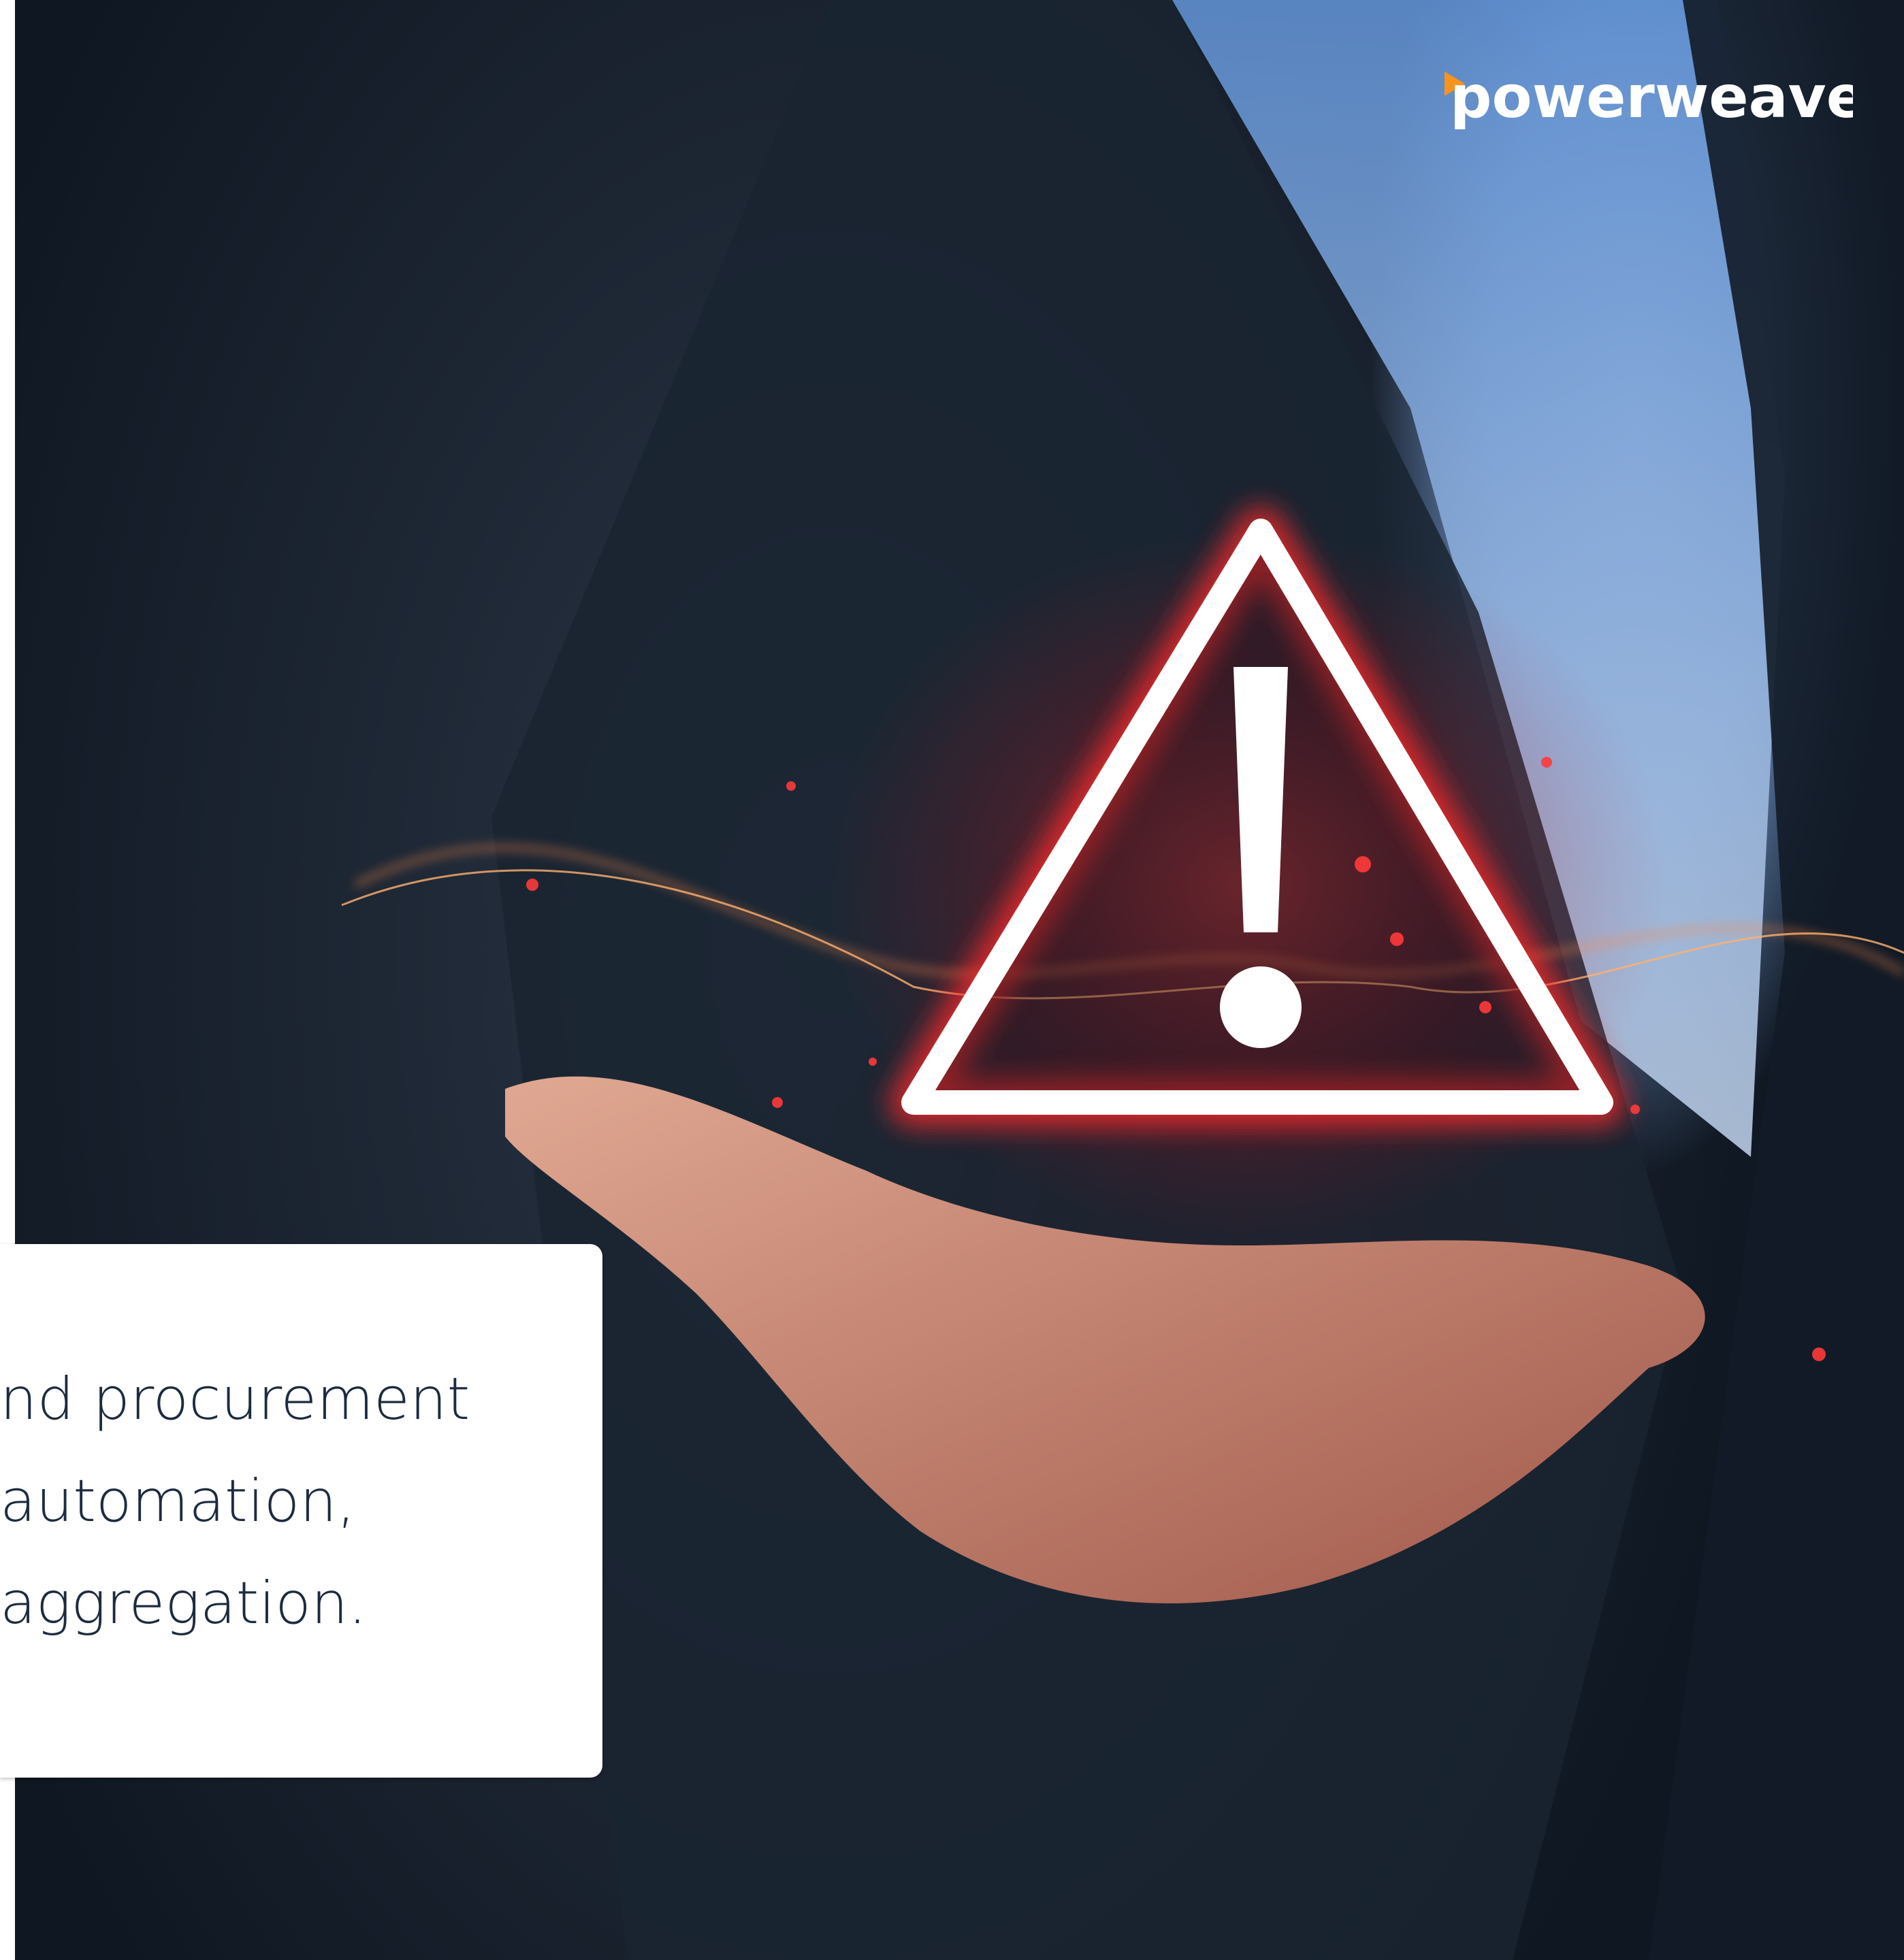  I want to click on card-line-2: automation,, so click(178, 1501).